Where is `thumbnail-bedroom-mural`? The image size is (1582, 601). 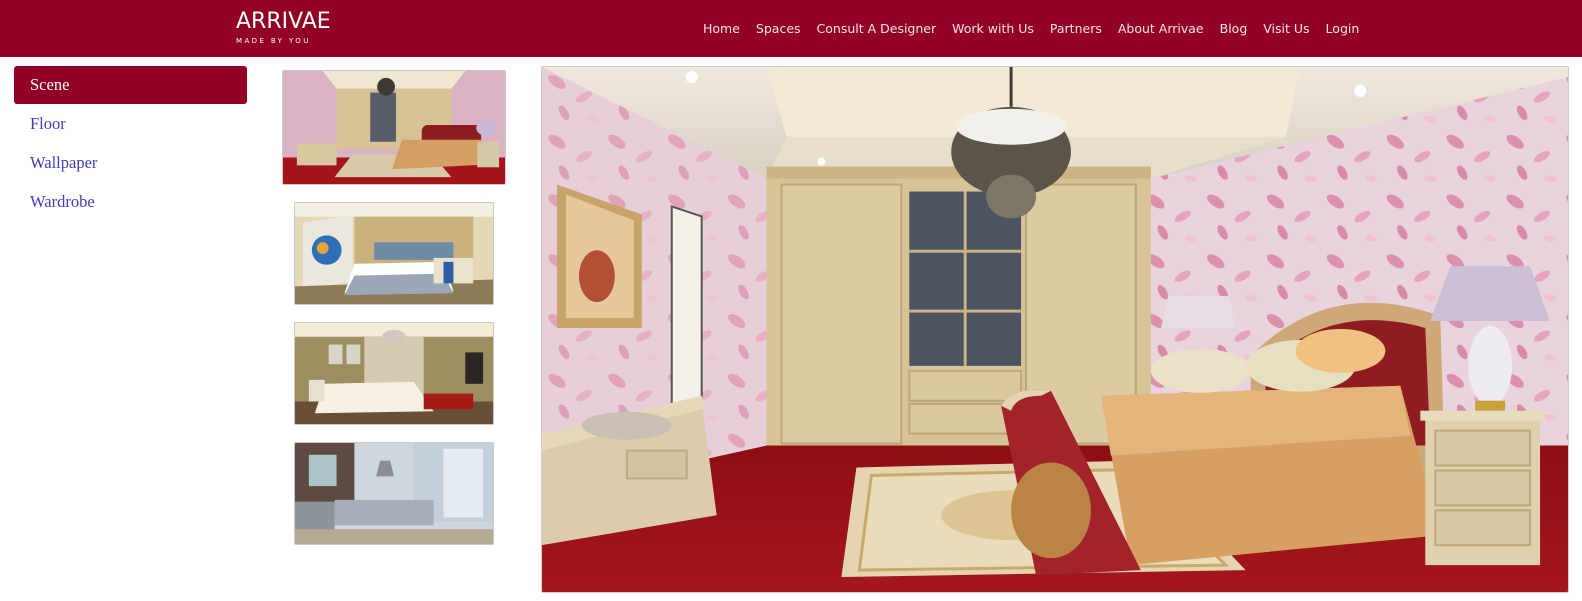
thumbnail-bedroom-mural is located at coordinates (394, 253).